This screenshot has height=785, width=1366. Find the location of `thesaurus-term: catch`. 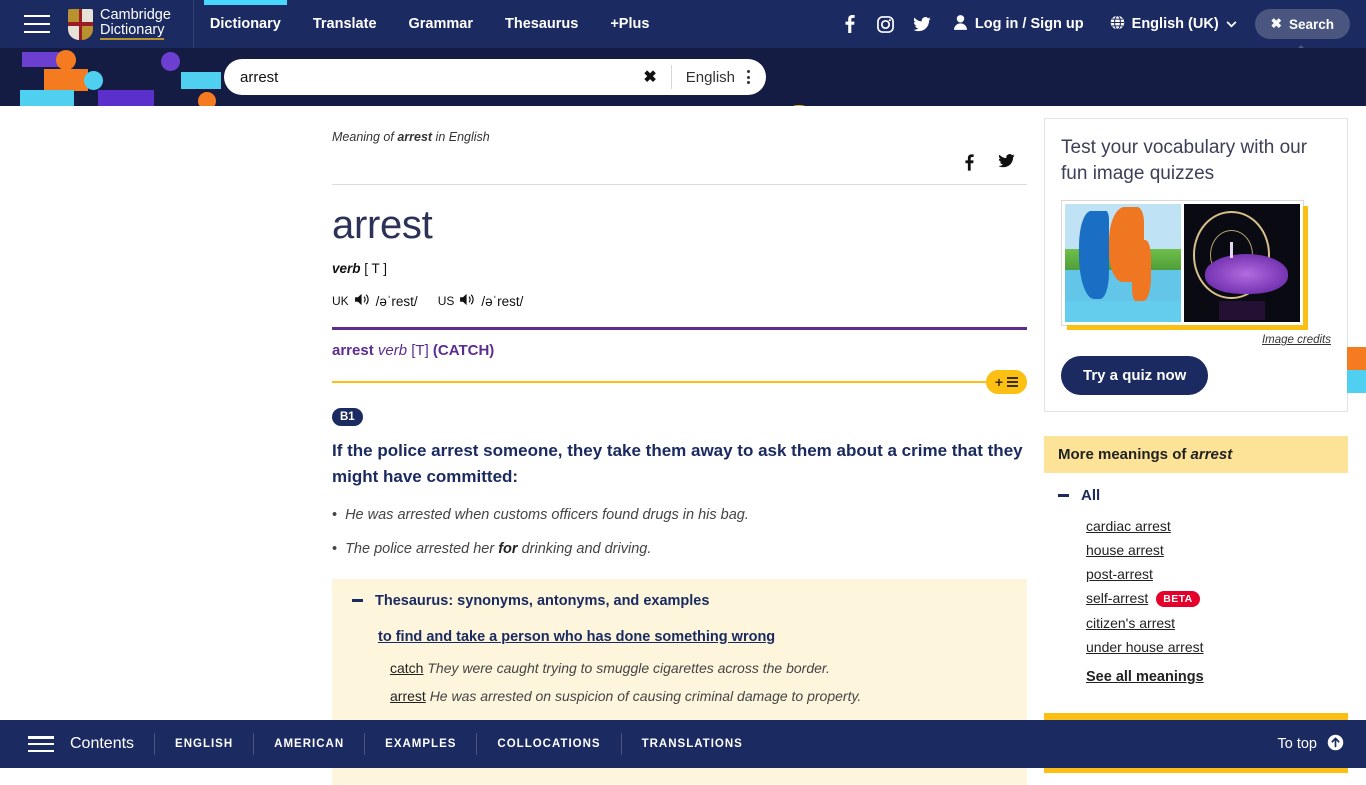

thesaurus-term: catch is located at coordinates (406, 668).